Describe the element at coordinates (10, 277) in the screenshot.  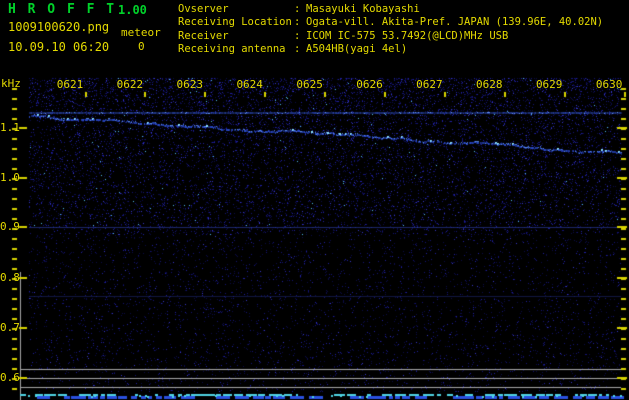
I see `y-tick-label: 0.8` at that location.